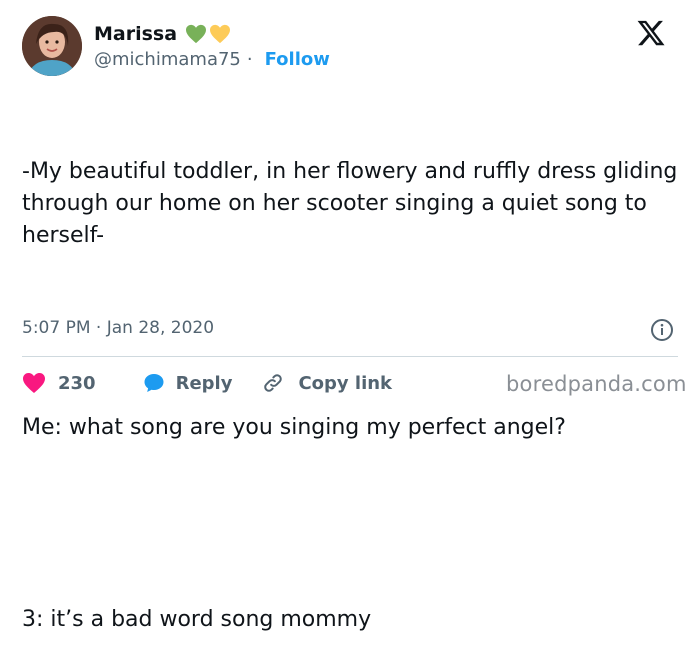  I want to click on green-heart-icon, so click(196, 34).